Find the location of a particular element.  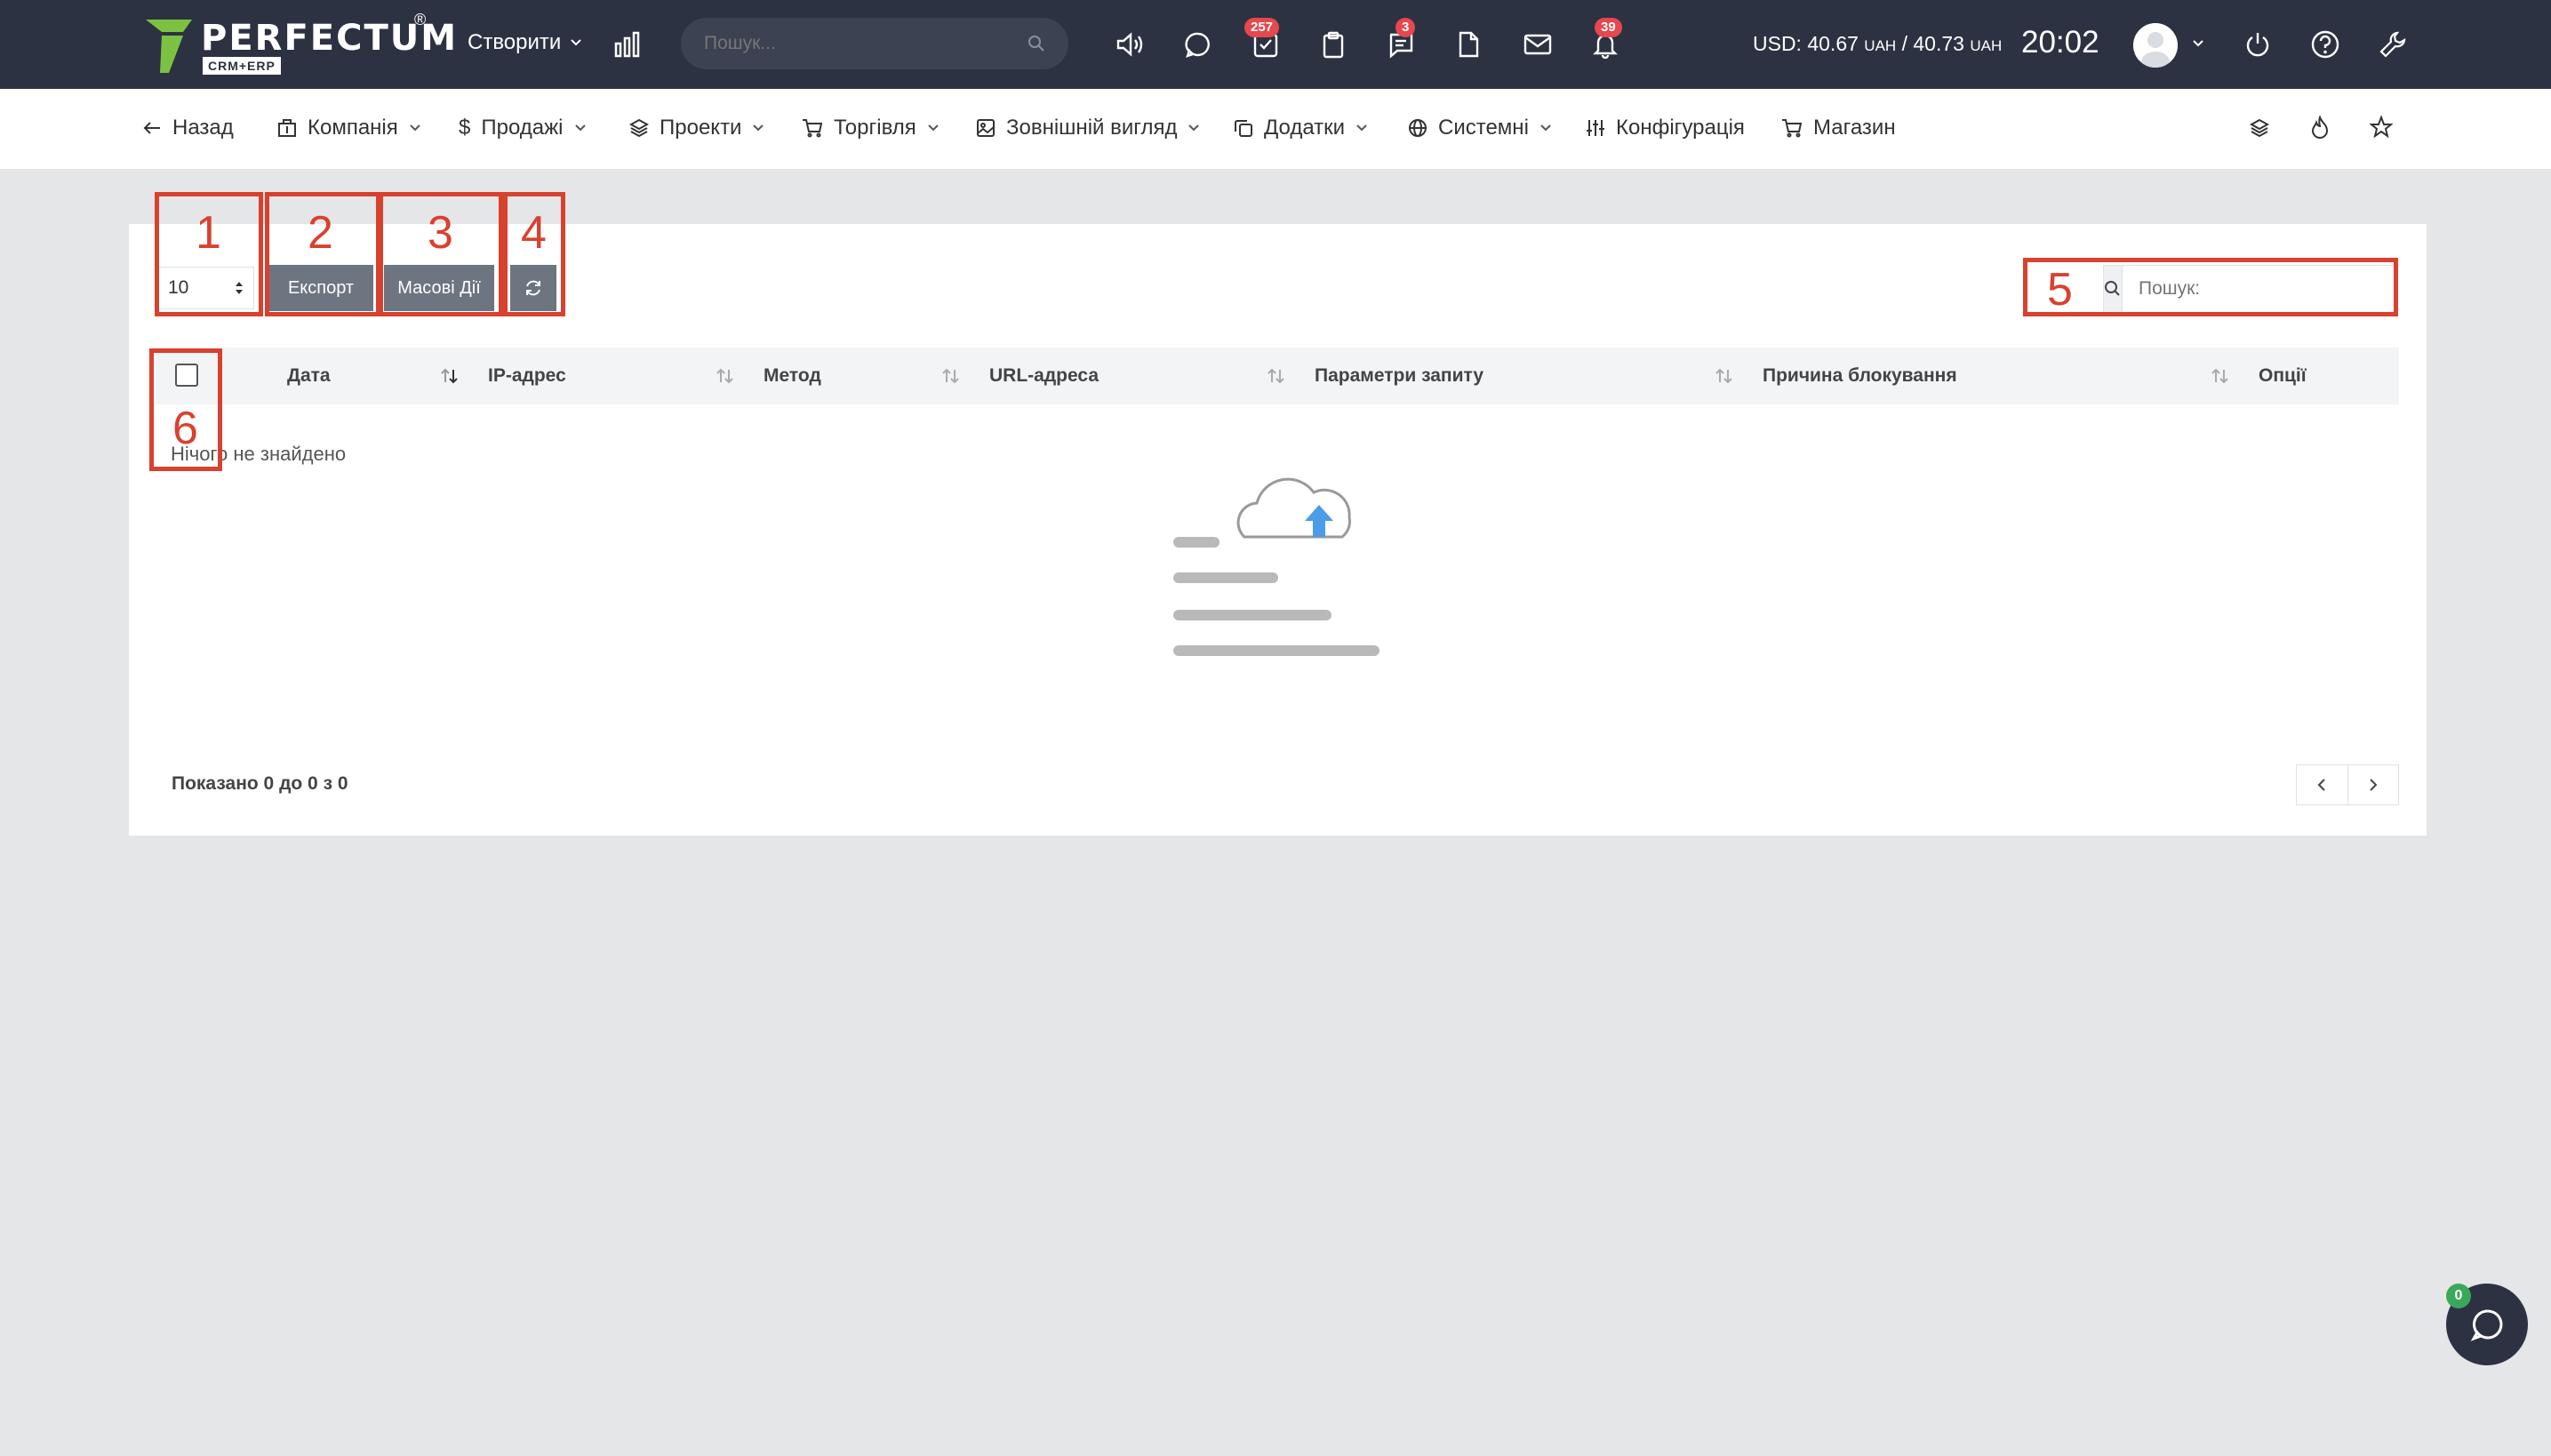

help-icon is located at coordinates (2325, 44).